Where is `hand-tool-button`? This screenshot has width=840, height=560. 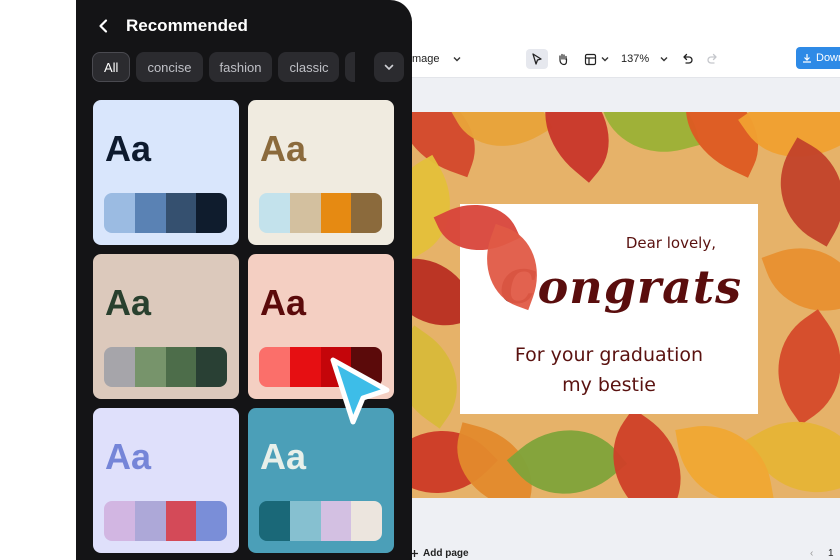 hand-tool-button is located at coordinates (563, 59).